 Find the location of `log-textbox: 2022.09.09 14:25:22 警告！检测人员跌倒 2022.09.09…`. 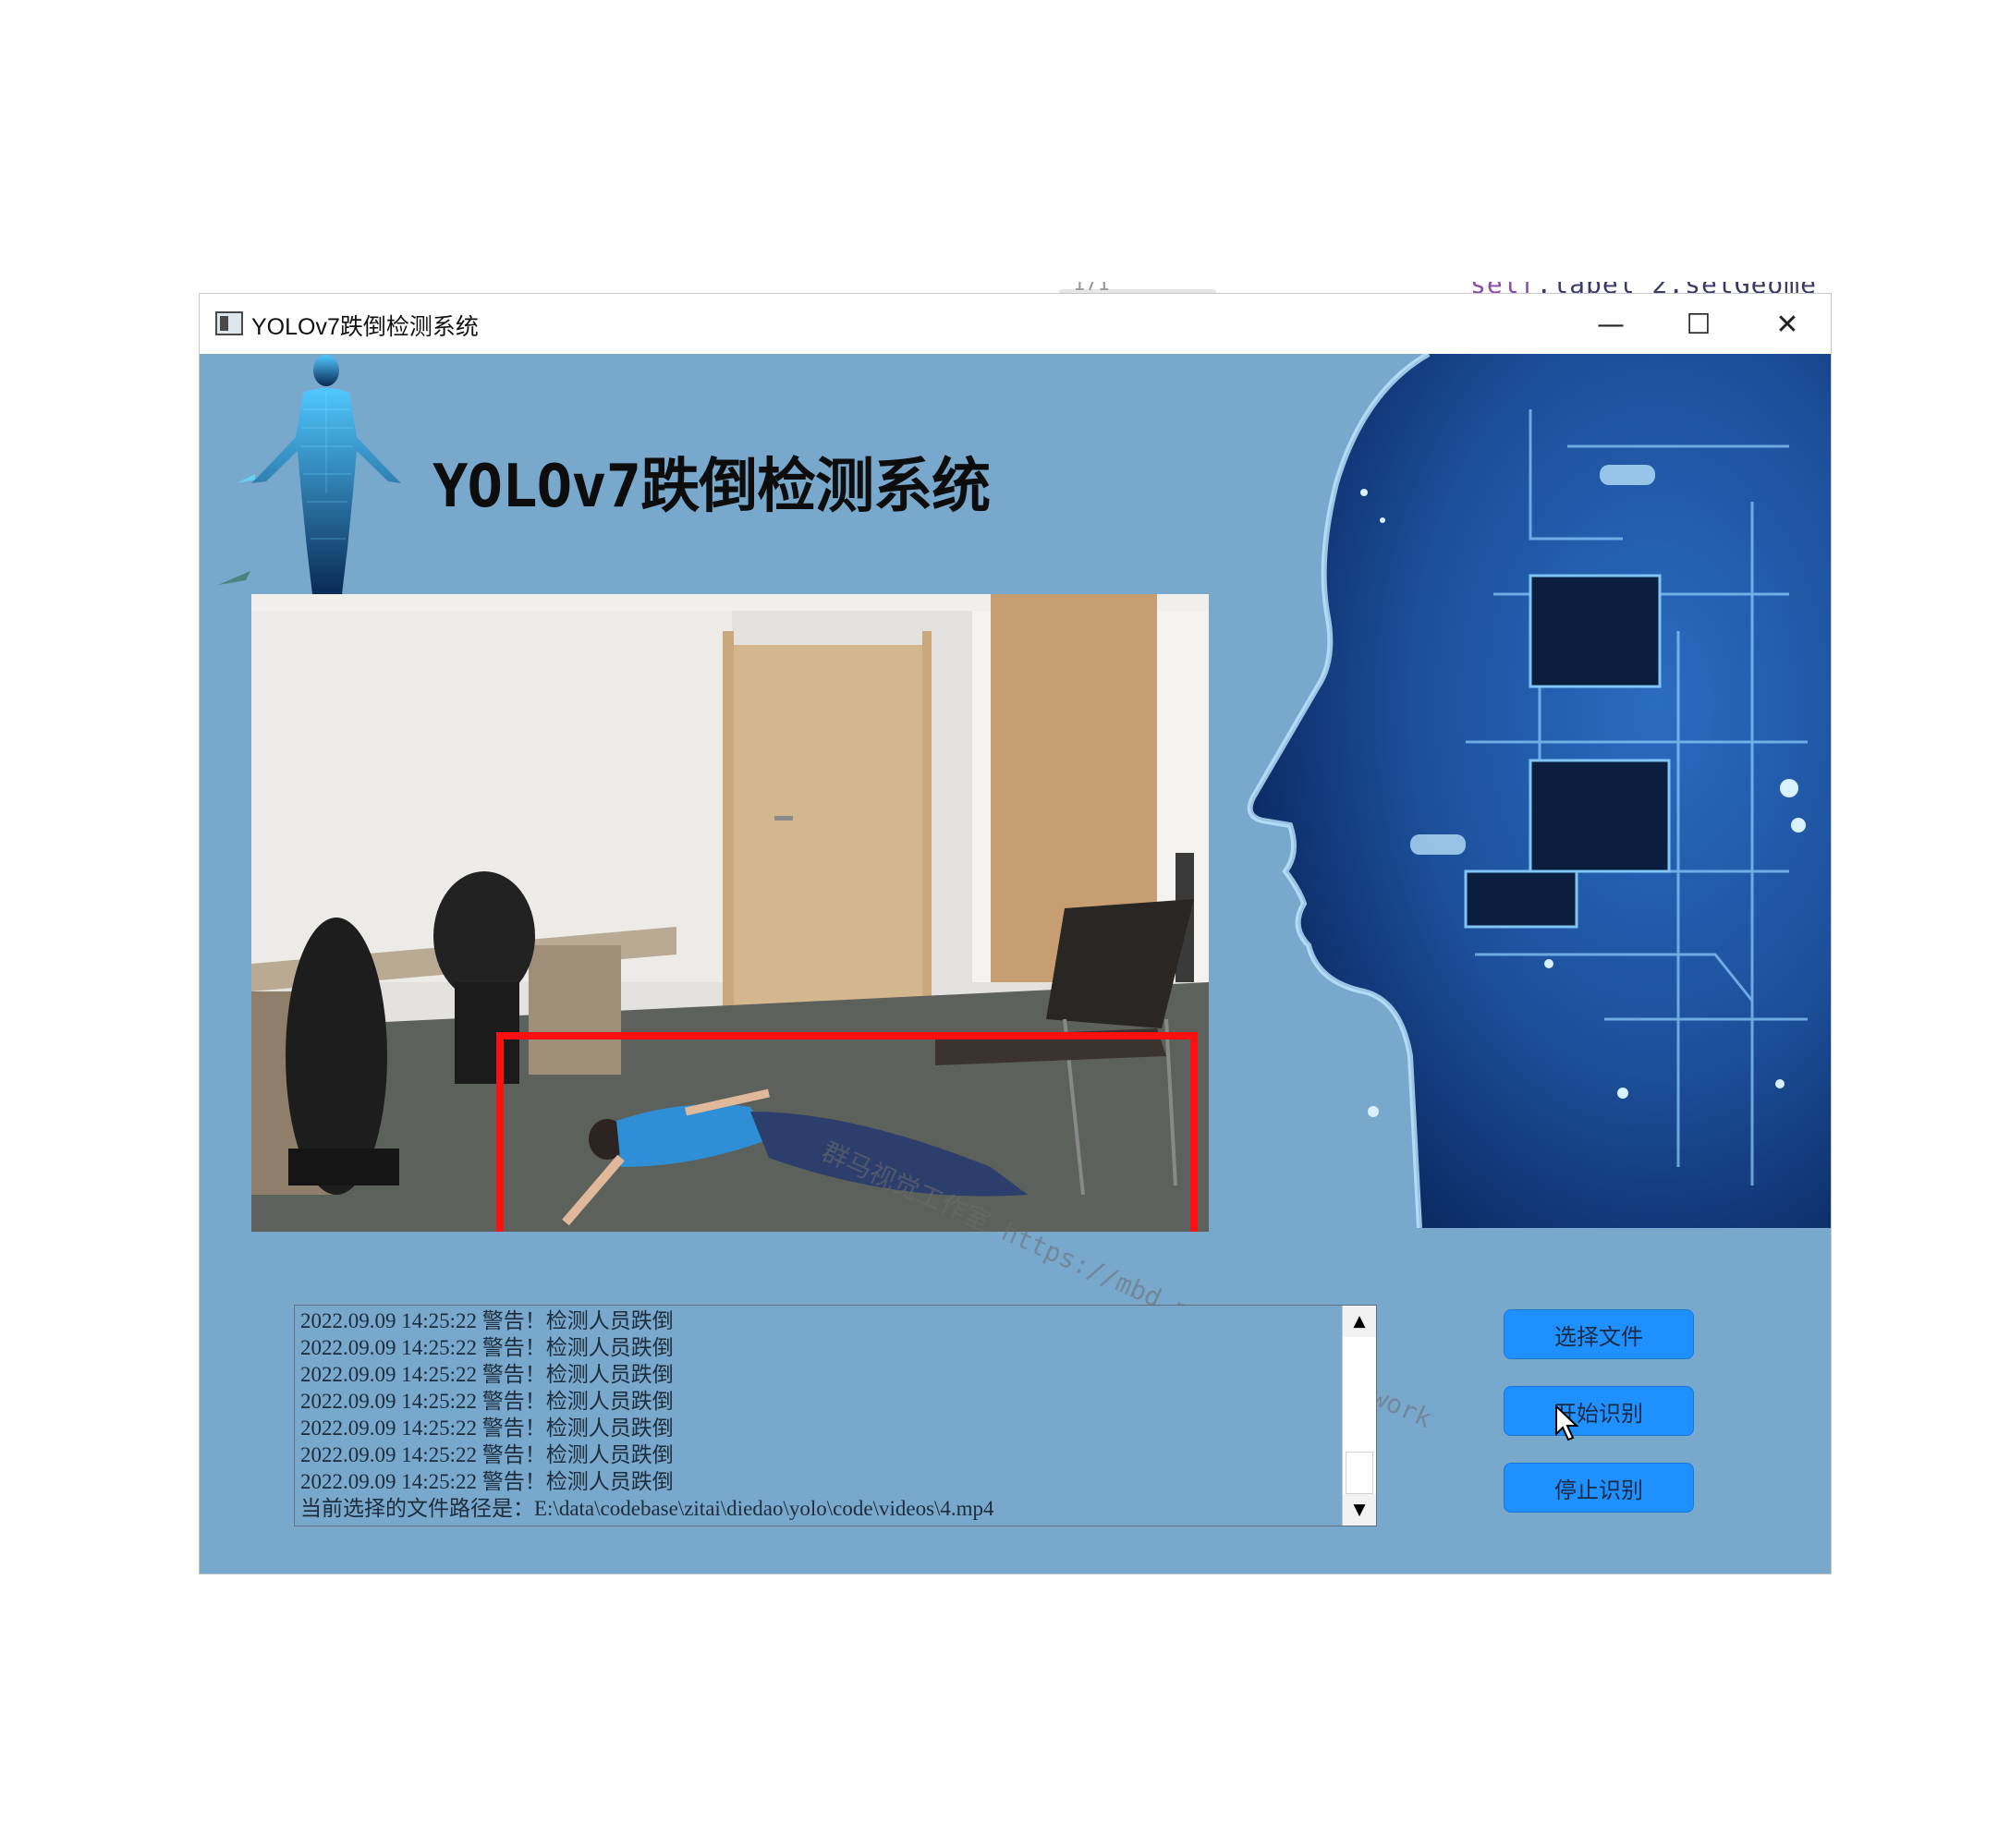

log-textbox: 2022.09.09 14:25:22 警告！检测人员跌倒 2022.09.09… is located at coordinates (835, 1416).